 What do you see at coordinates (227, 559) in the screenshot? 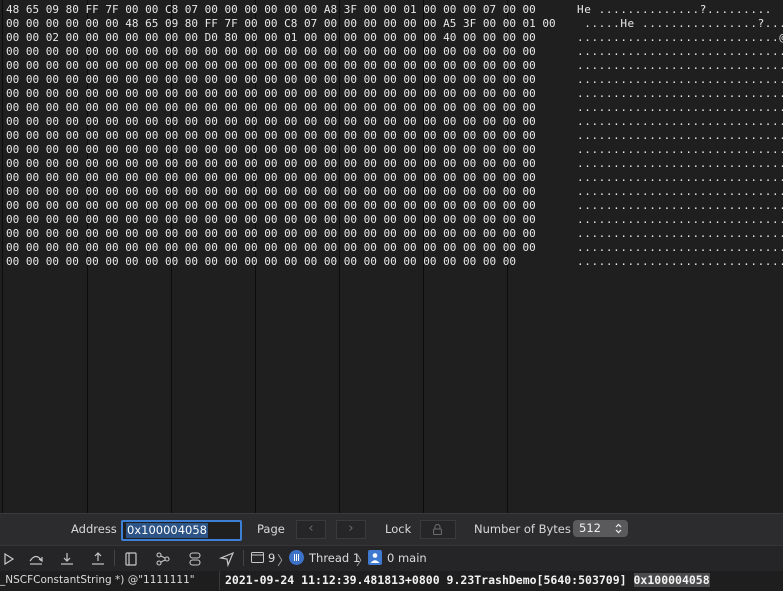
I see `simulate-location-icon` at bounding box center [227, 559].